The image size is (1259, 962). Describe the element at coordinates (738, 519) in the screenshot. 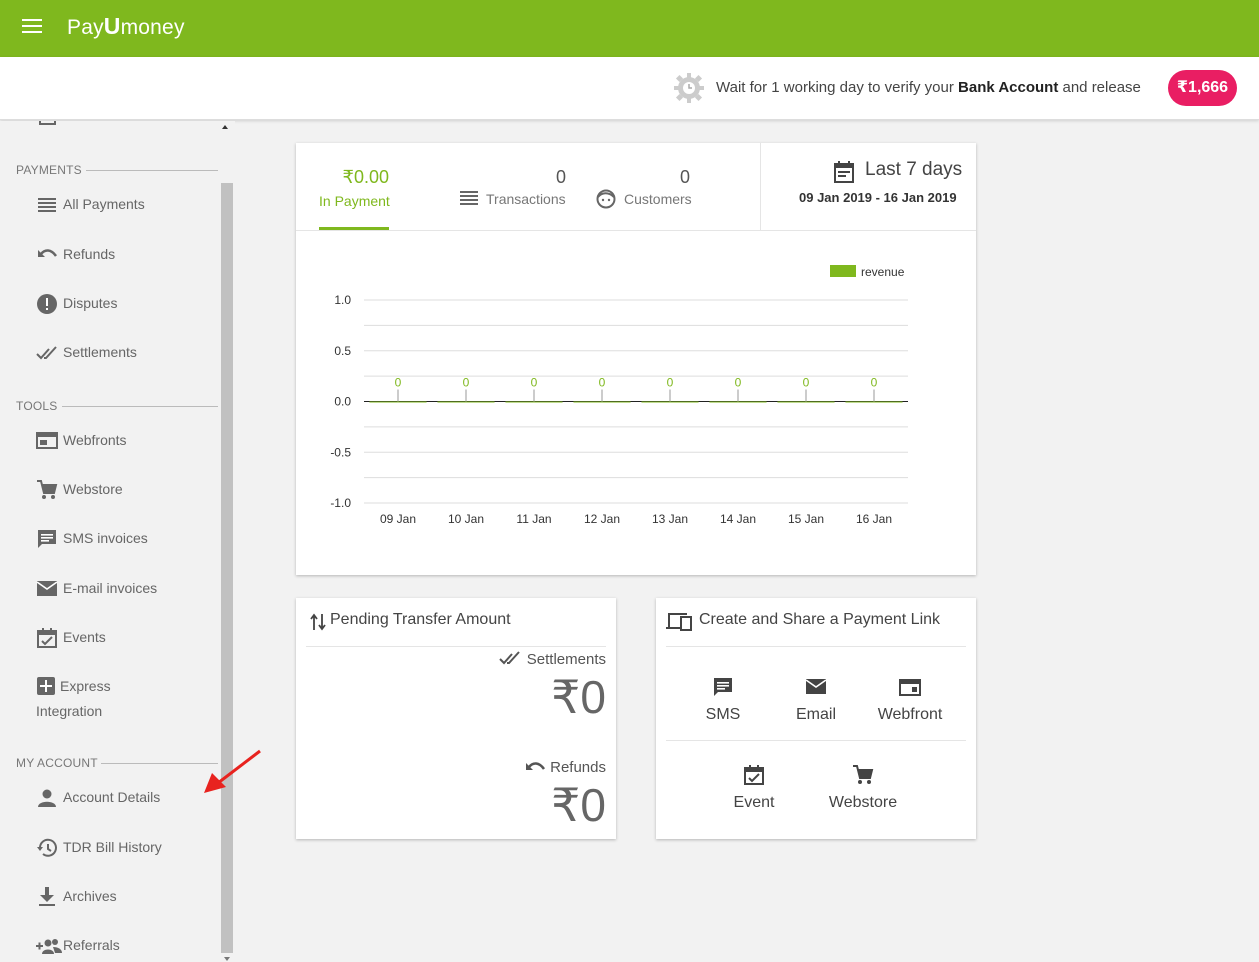

I see `x-tick-label: 14 Jan` at that location.